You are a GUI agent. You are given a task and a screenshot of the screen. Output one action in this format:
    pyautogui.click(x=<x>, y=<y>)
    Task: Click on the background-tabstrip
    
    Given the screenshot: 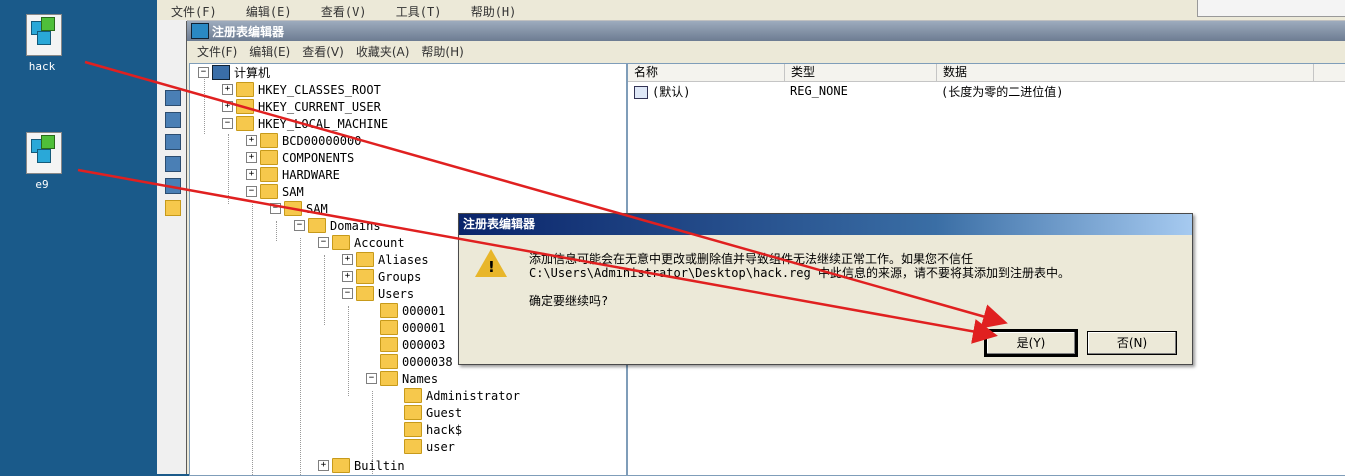 What is the action you would take?
    pyautogui.click(x=1271, y=8)
    